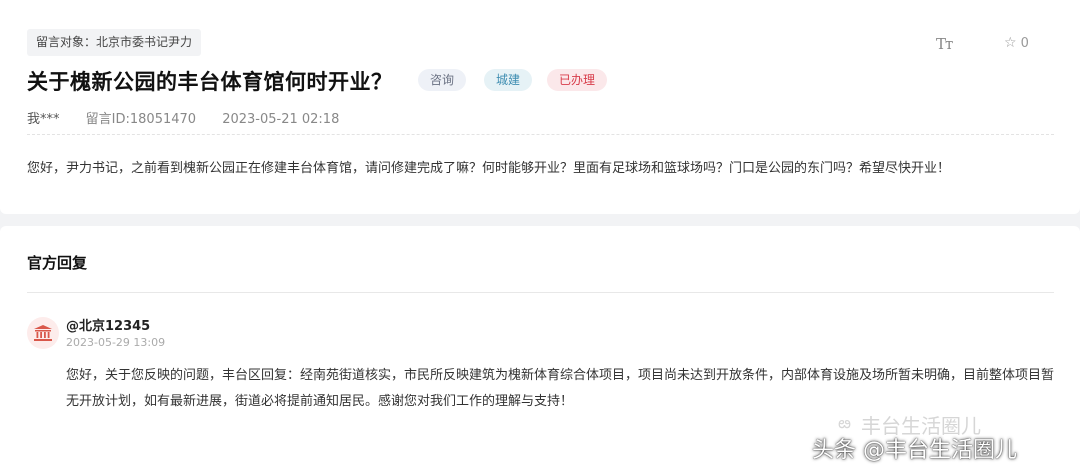  Describe the element at coordinates (116, 342) in the screenshot. I see `reply-timestamp: 2023-05-29 13:09` at that location.